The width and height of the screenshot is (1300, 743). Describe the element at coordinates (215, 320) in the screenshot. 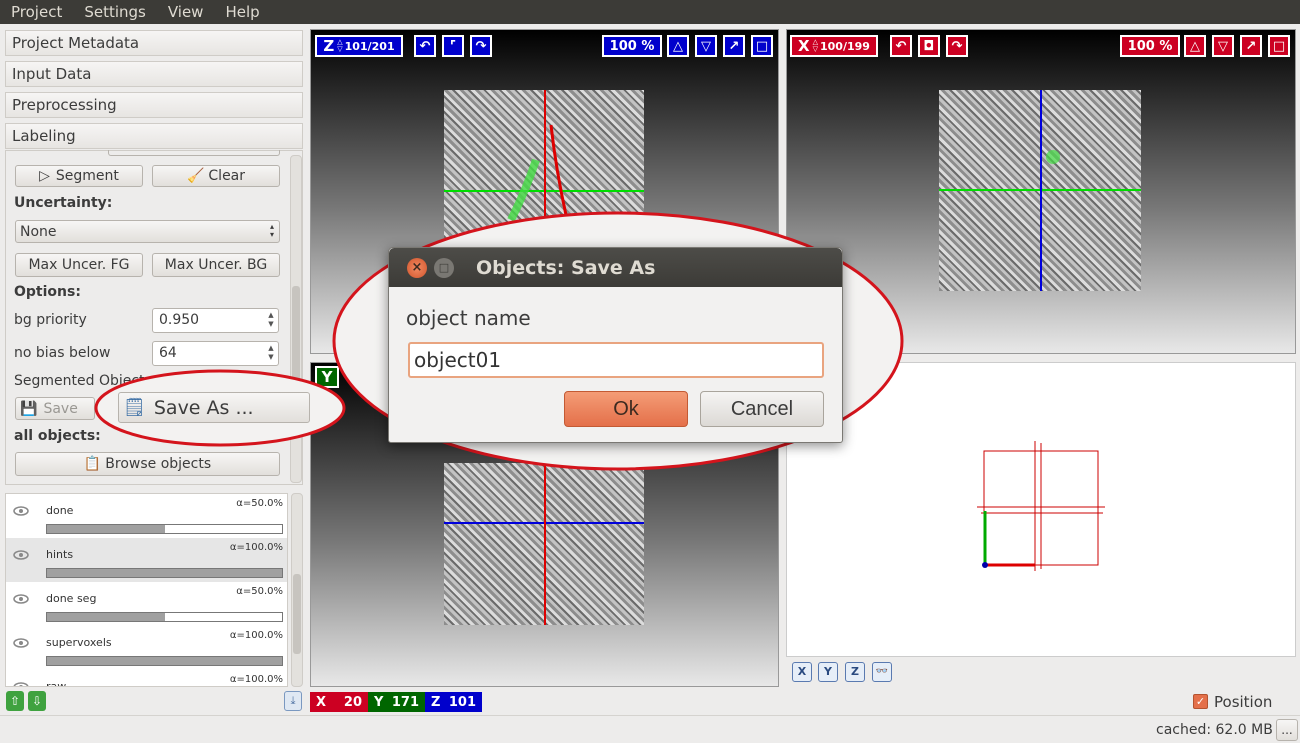

I see `bg-priority-spinbox: 0.950 ▲ ▼` at that location.